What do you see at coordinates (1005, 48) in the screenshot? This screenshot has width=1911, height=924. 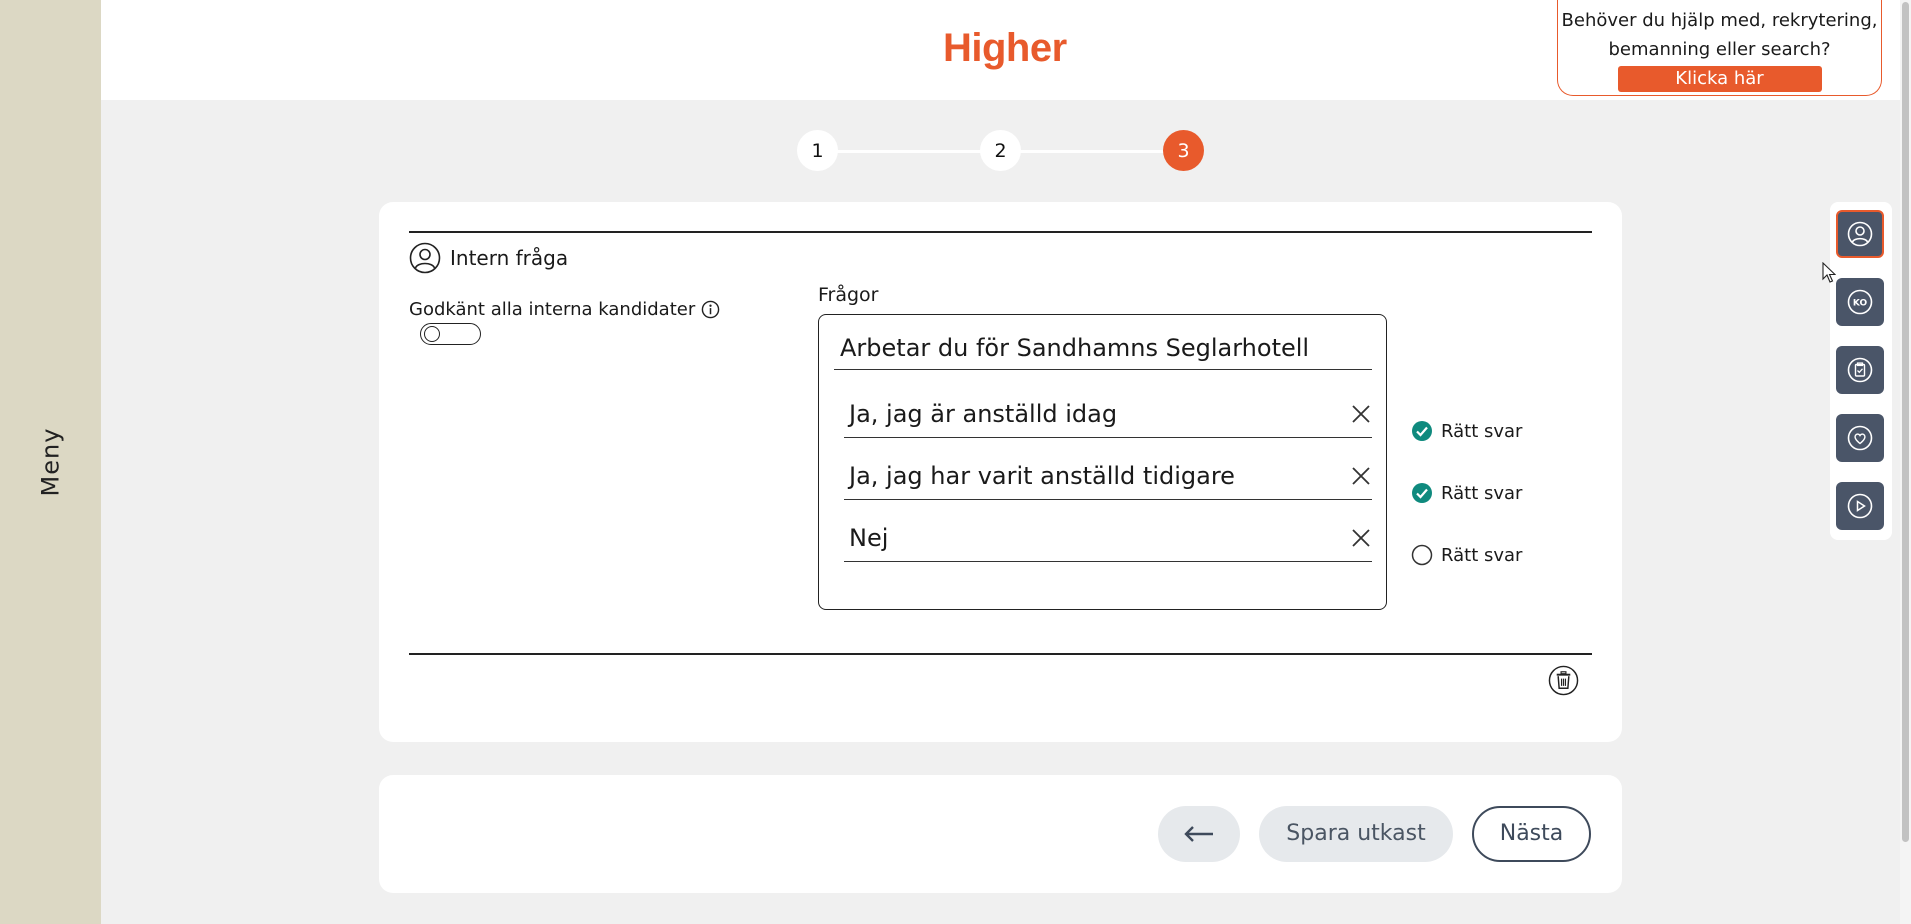 I see `logo: Higher` at bounding box center [1005, 48].